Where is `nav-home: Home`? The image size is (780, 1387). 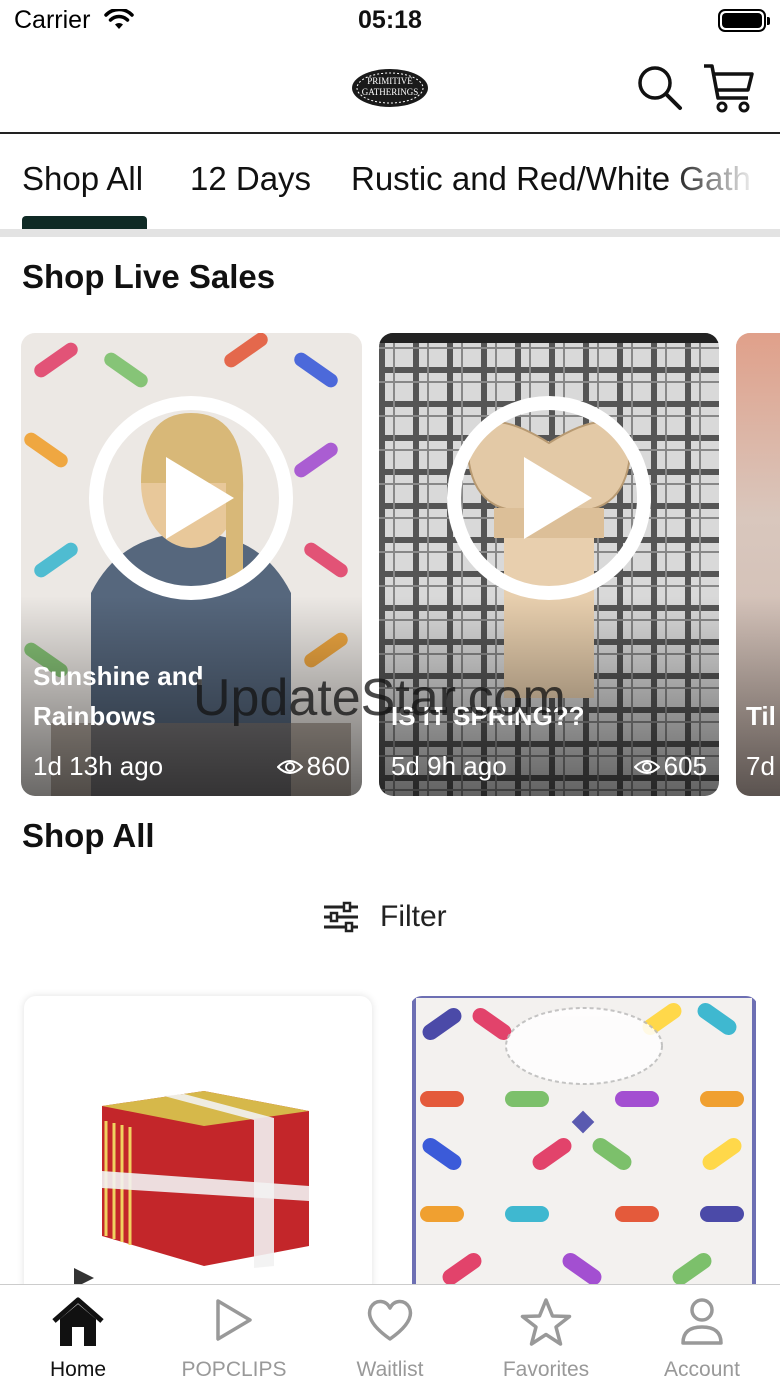
nav-home: Home is located at coordinates (78, 1336).